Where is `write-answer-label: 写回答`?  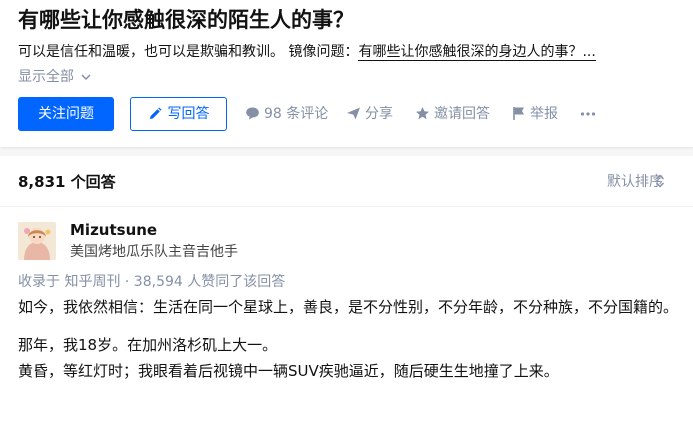 write-answer-label: 写回答 is located at coordinates (188, 114).